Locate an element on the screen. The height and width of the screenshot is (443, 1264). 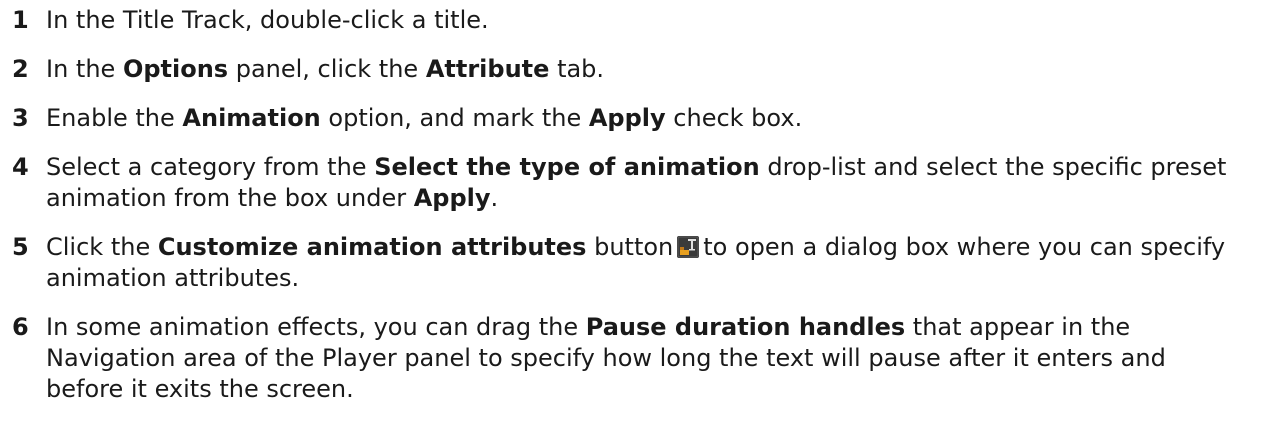
bold-term: Options is located at coordinates (175, 69).